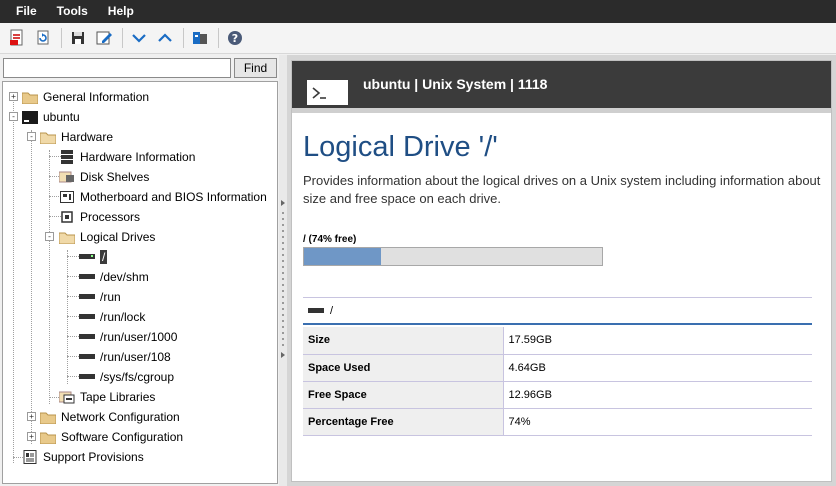 This screenshot has height=486, width=836. What do you see at coordinates (48, 437) in the screenshot?
I see `folder-icon` at bounding box center [48, 437].